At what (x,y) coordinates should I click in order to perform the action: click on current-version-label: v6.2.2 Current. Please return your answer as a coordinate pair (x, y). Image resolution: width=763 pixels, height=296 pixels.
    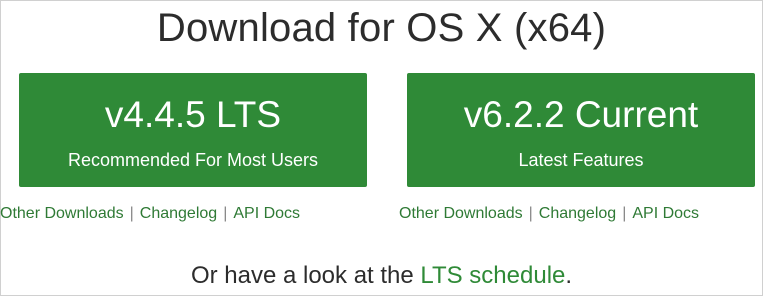
    Looking at the image, I should click on (581, 114).